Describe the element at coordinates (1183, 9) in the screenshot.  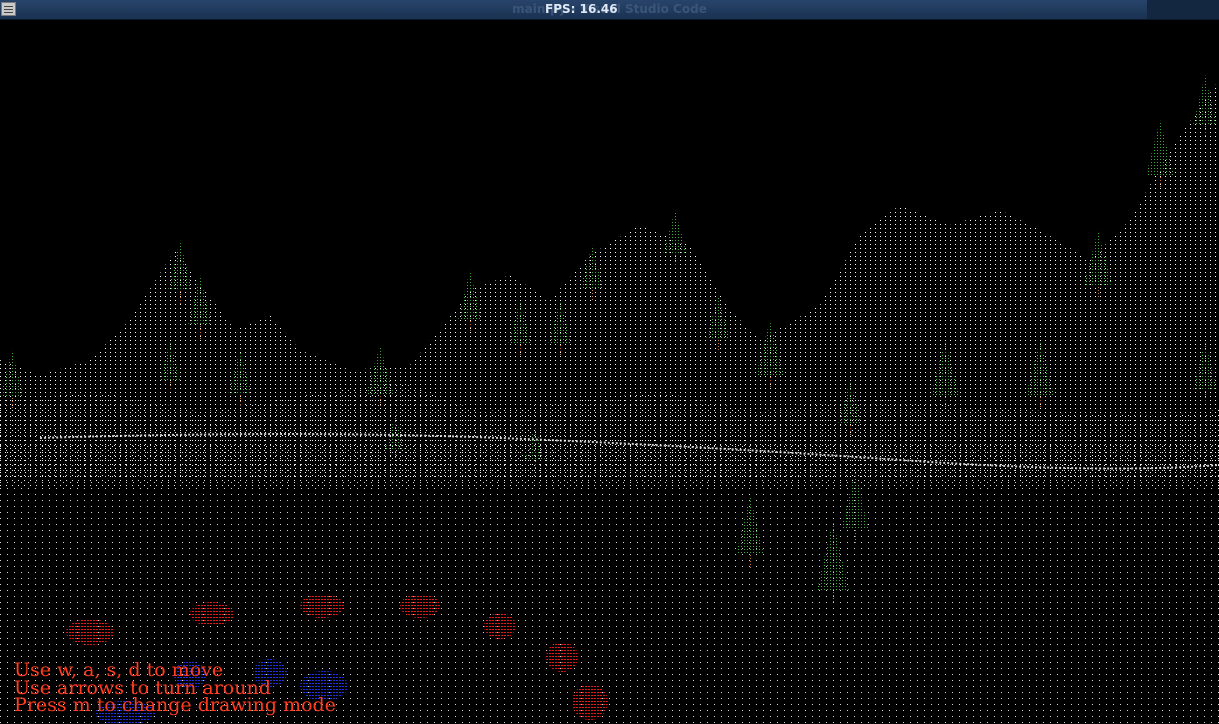
I see `window-controls` at that location.